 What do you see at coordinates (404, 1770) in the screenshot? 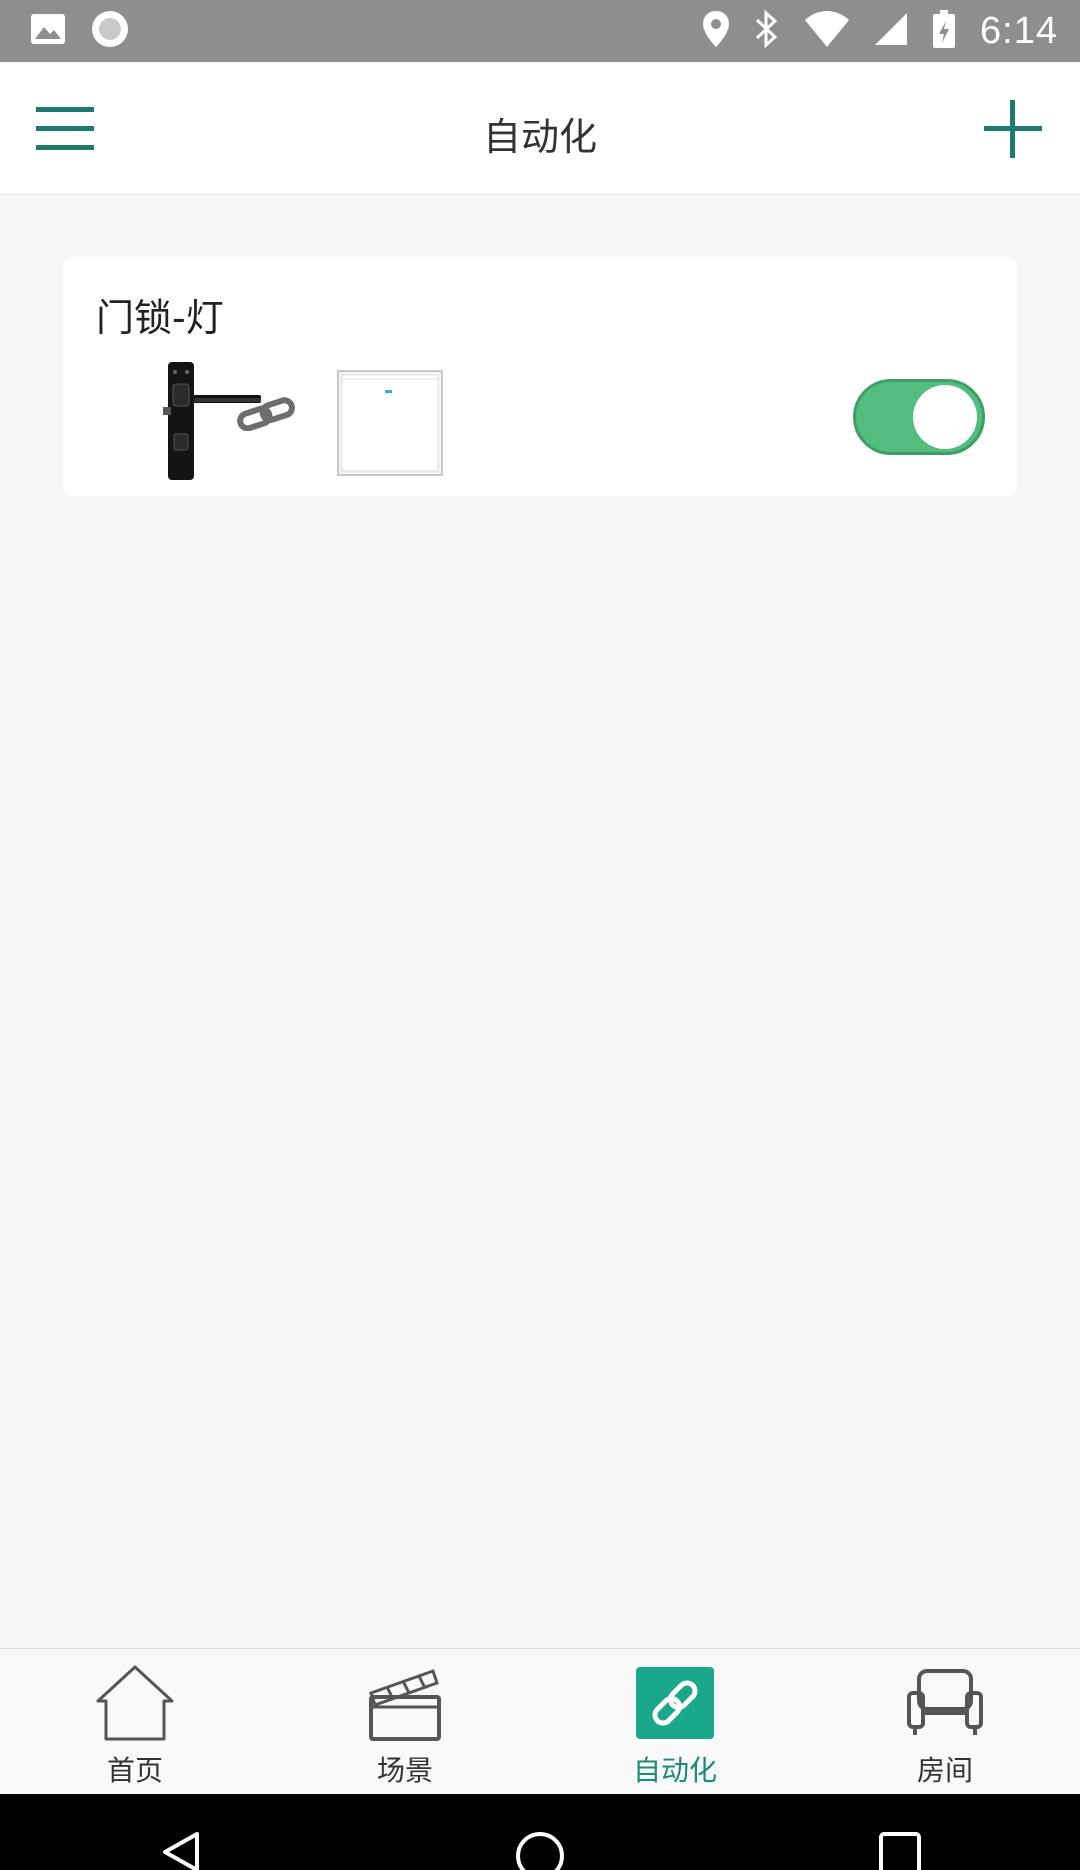
I see `nav-label: 场景` at bounding box center [404, 1770].